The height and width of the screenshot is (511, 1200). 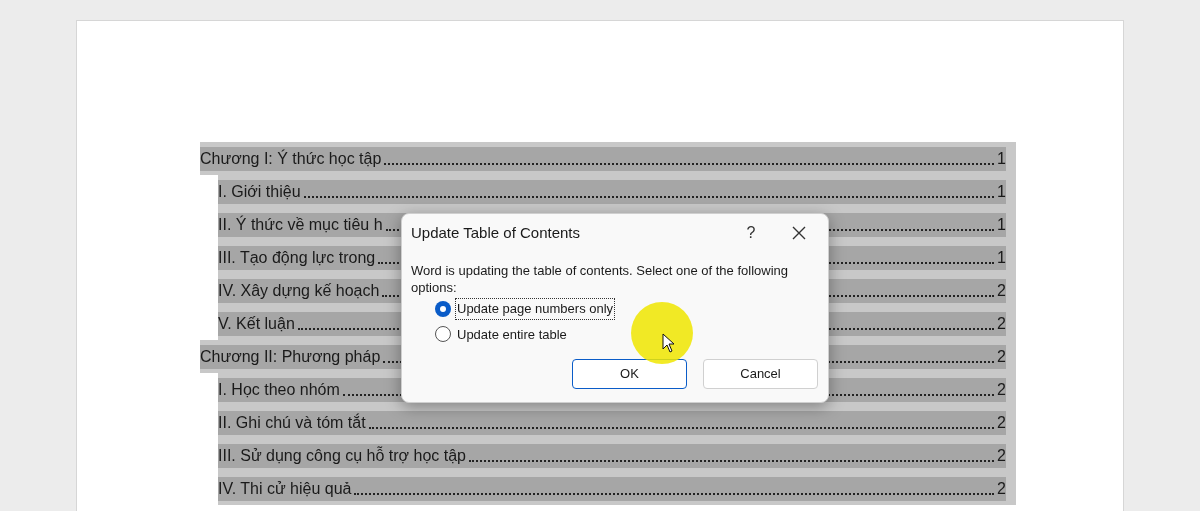 I want to click on dialog-message: Word is updating the table of contents. Select one of the following options:, so click(x=600, y=279).